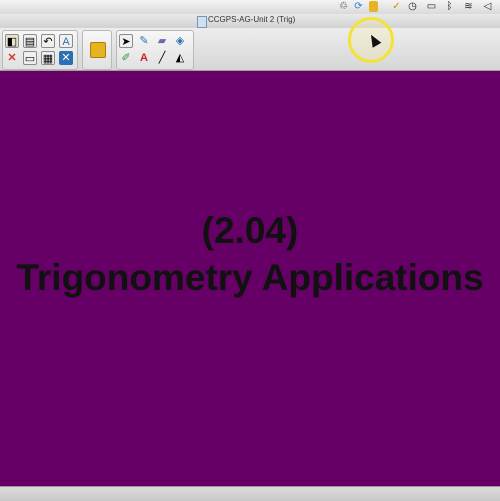  Describe the element at coordinates (180, 58) in the screenshot. I see `shape-icon: ◭` at that location.